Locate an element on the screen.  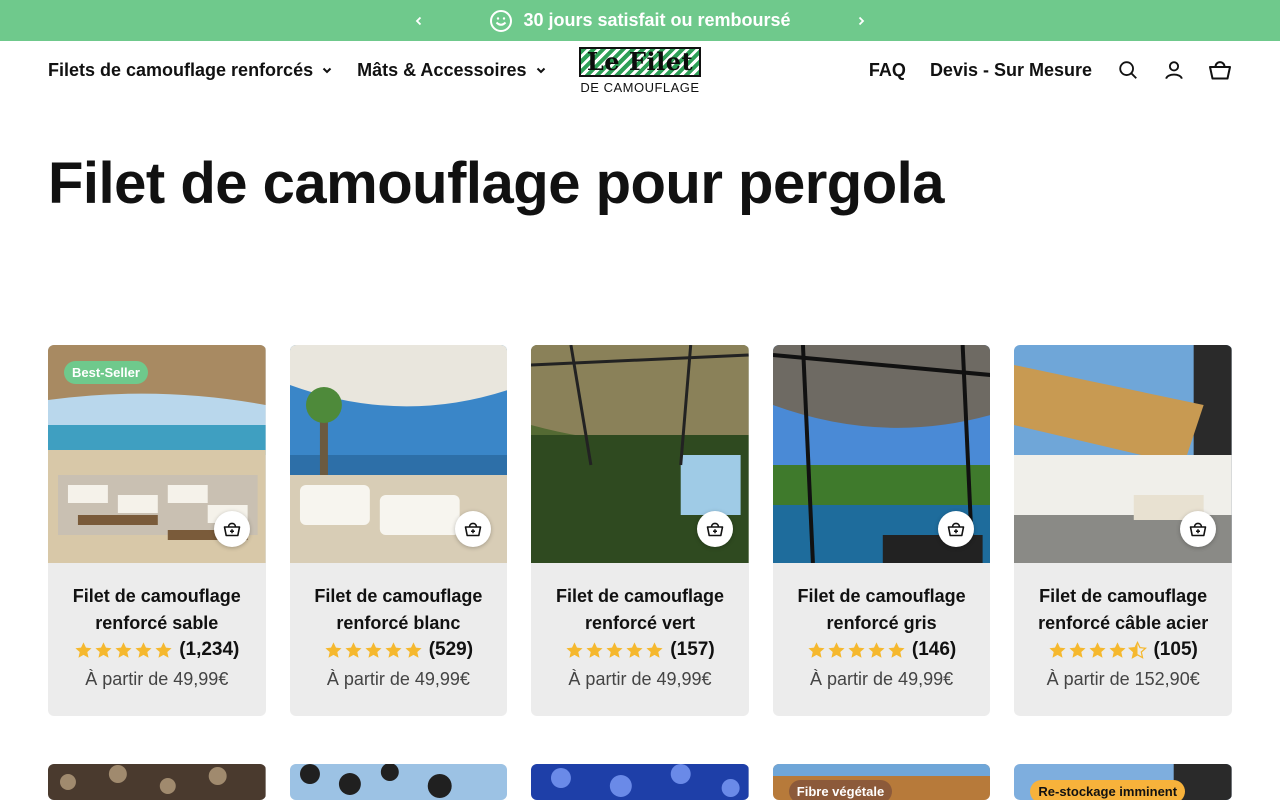
logo-title: Le Filet is located at coordinates (640, 61).